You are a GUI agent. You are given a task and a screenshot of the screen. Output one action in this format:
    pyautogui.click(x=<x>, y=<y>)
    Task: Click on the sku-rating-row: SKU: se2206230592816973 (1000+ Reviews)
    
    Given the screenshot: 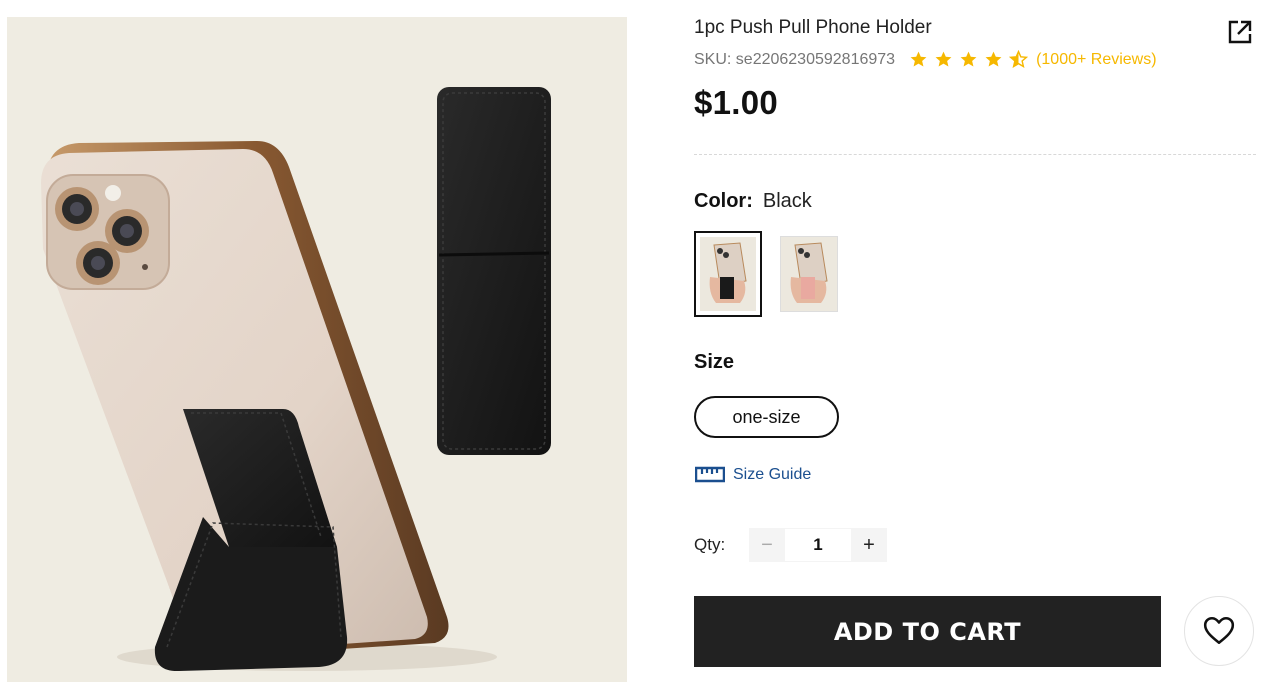 What is the action you would take?
    pyautogui.click(x=925, y=59)
    